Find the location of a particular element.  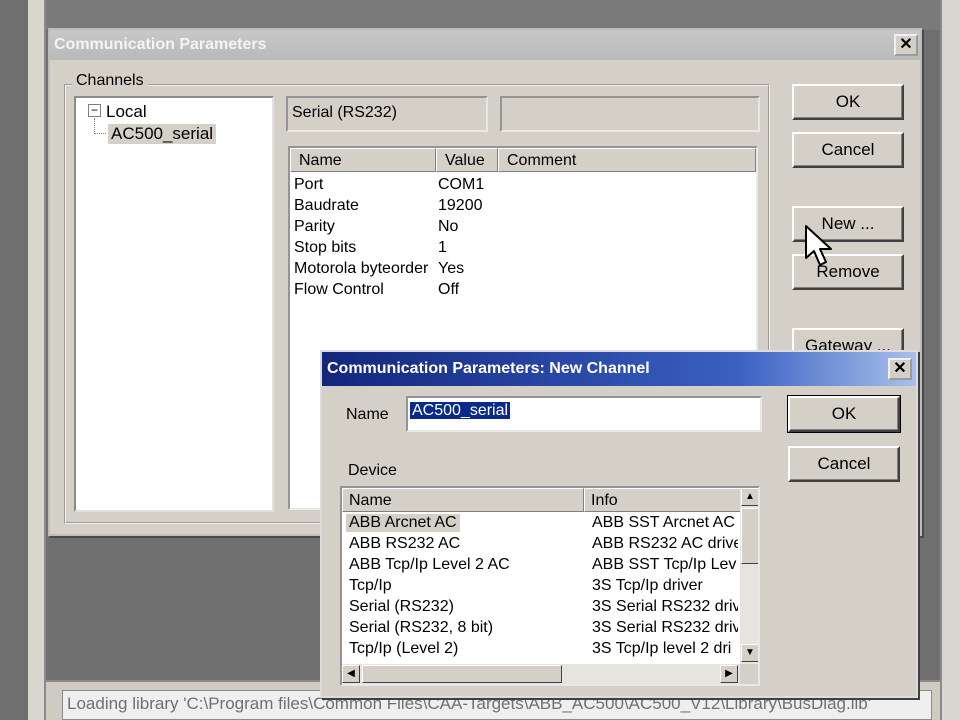

tree-item-ac500-serial: AC500_serial is located at coordinates (162, 134).